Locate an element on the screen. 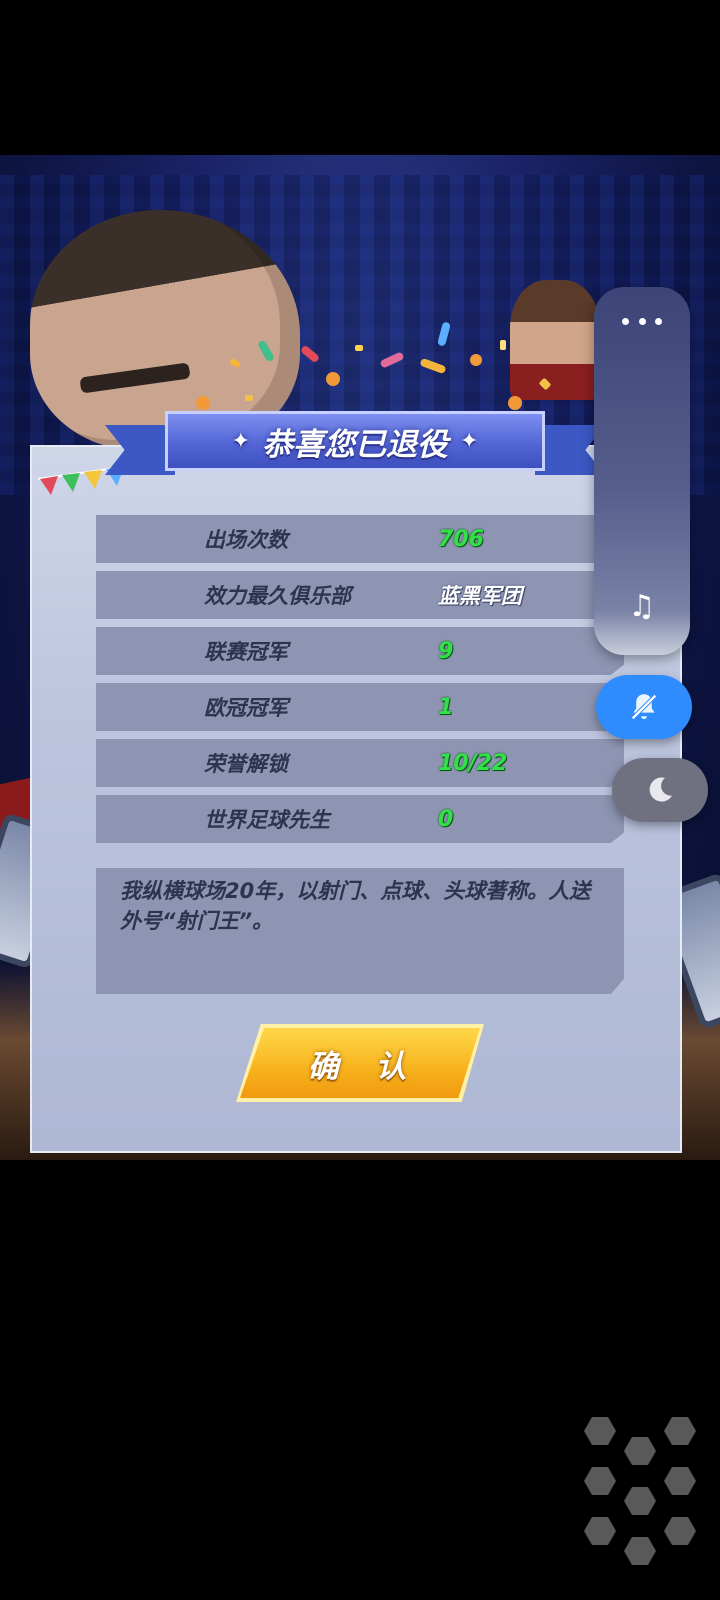  celebrating-player is located at coordinates (555, 340).